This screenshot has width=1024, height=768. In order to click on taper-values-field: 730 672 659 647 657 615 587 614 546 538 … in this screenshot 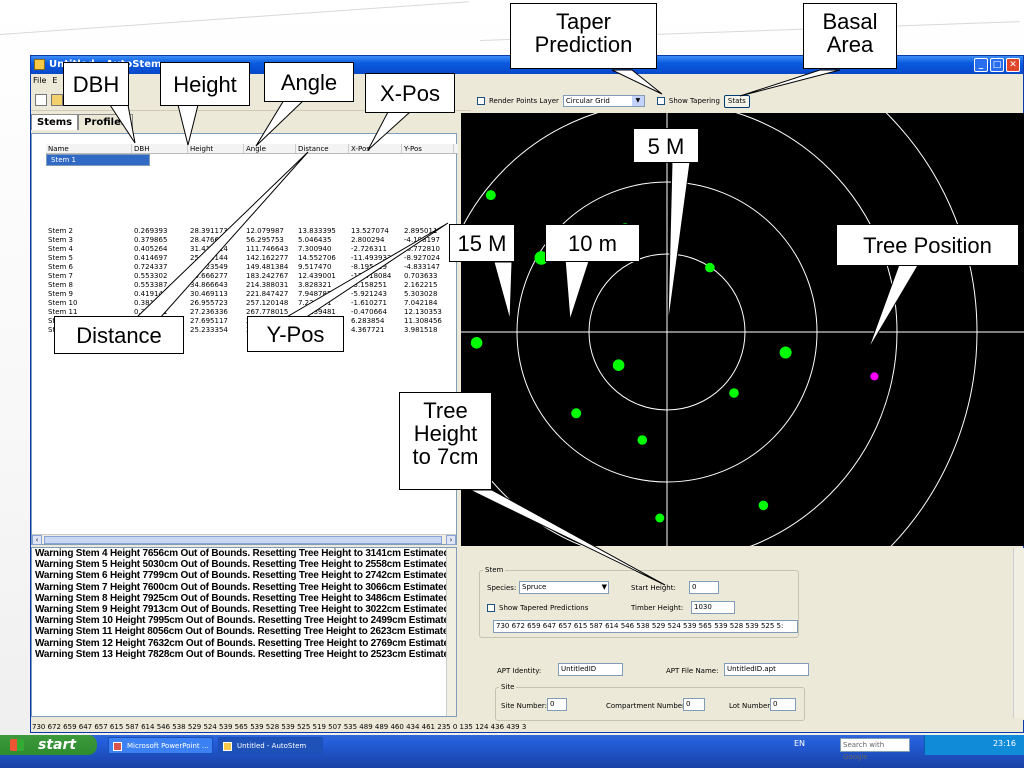, I will do `click(645, 626)`.